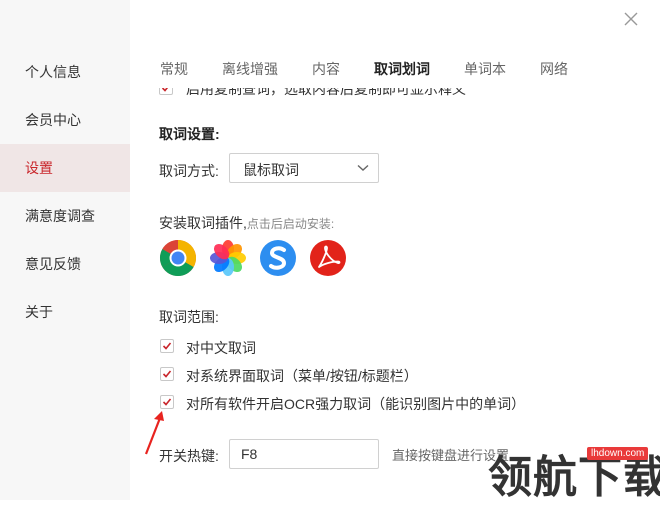 This screenshot has height=505, width=660. Describe the element at coordinates (363, 167) in the screenshot. I see `chevron-down-icon` at that location.